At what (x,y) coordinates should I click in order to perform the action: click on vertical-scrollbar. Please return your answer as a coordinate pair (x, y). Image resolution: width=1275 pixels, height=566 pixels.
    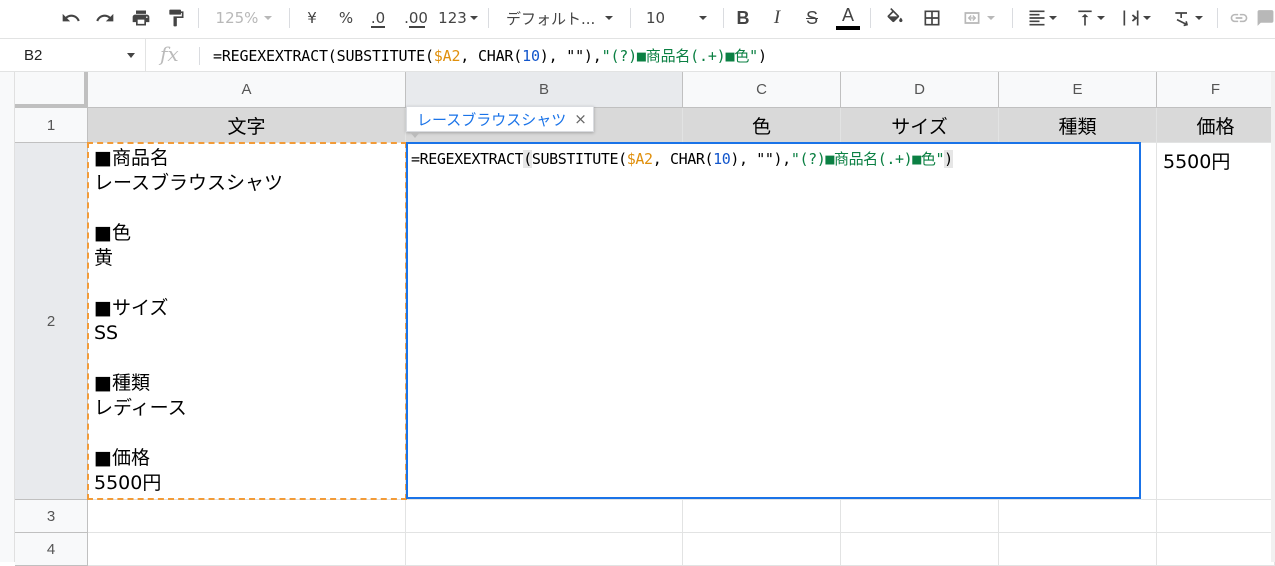
    Looking at the image, I should click on (1273, 317).